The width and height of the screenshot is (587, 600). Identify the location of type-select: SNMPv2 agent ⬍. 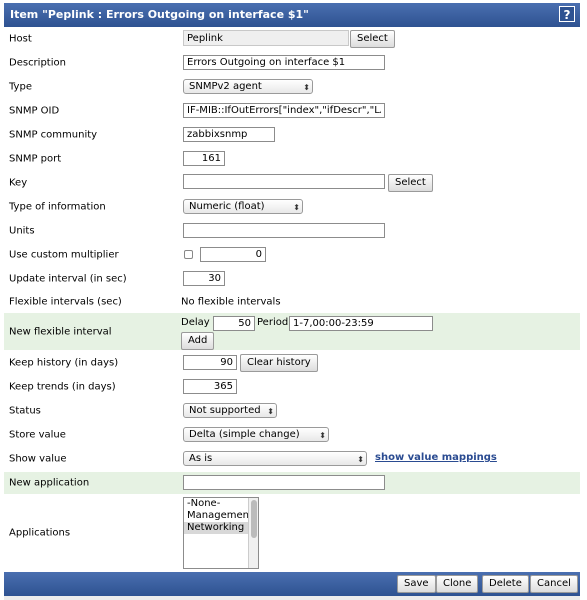
(248, 86).